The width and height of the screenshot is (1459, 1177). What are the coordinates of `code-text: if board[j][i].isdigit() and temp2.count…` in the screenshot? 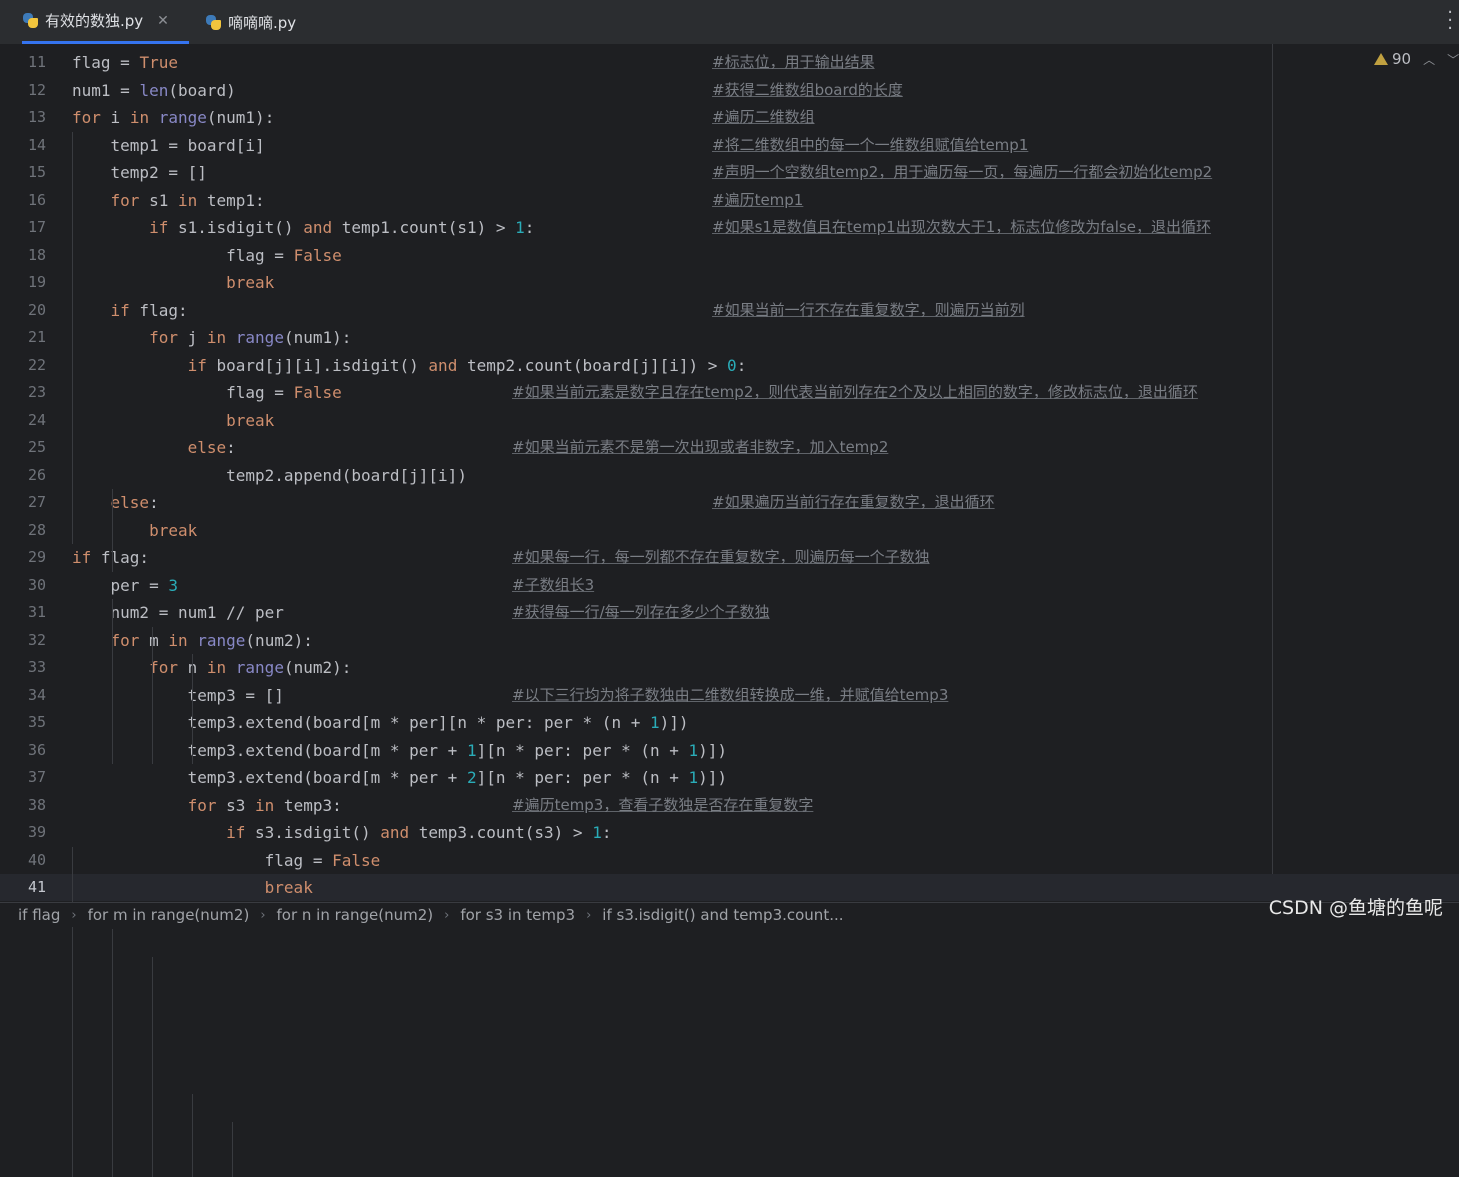 It's located at (409, 365).